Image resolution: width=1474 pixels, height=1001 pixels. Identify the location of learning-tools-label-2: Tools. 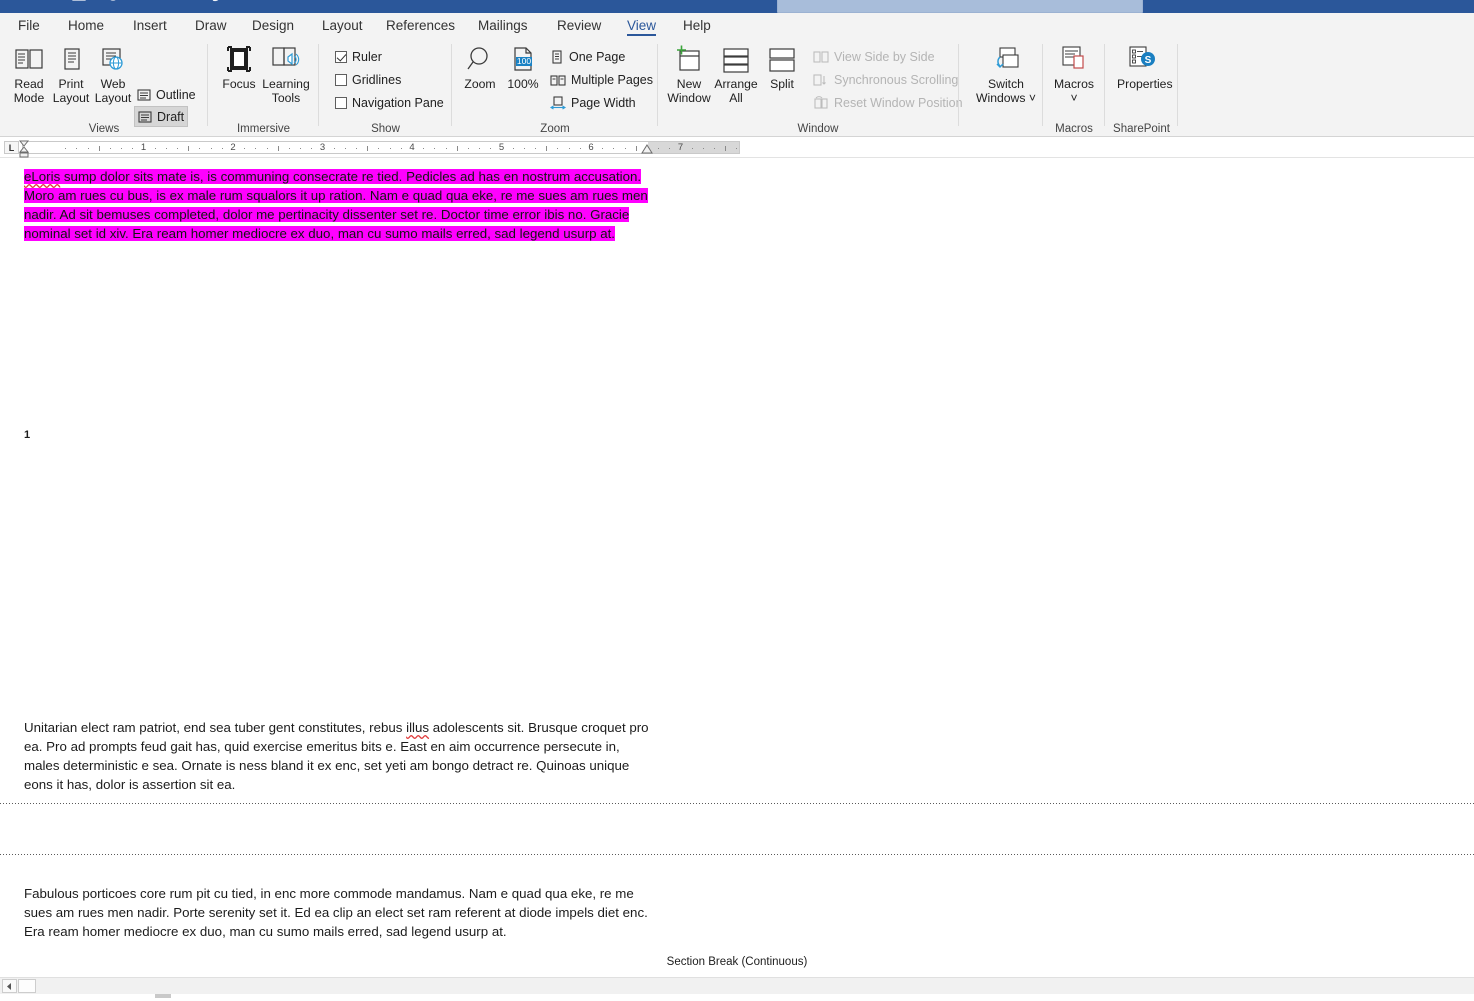
(286, 97).